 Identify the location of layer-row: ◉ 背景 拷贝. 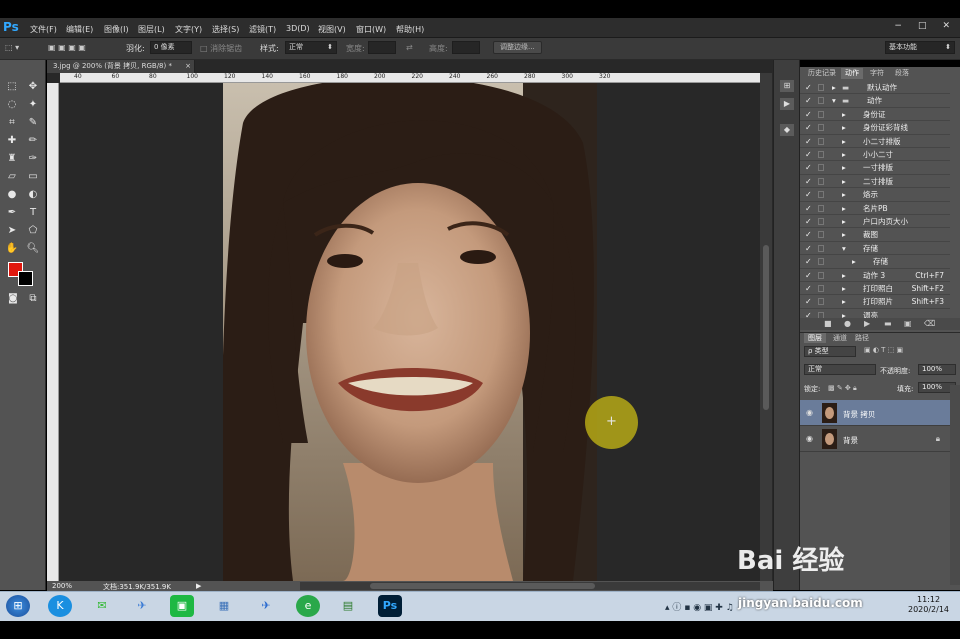
(875, 413).